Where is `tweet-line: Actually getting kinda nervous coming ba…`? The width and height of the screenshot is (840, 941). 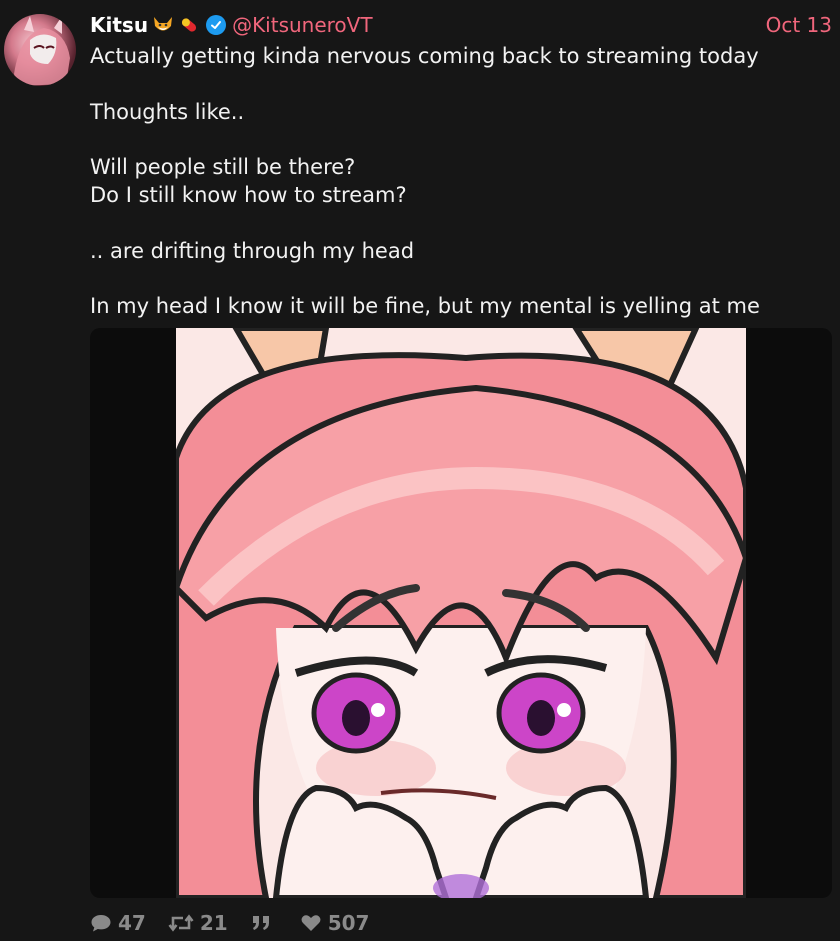 tweet-line: Actually getting kinda nervous coming ba… is located at coordinates (424, 56).